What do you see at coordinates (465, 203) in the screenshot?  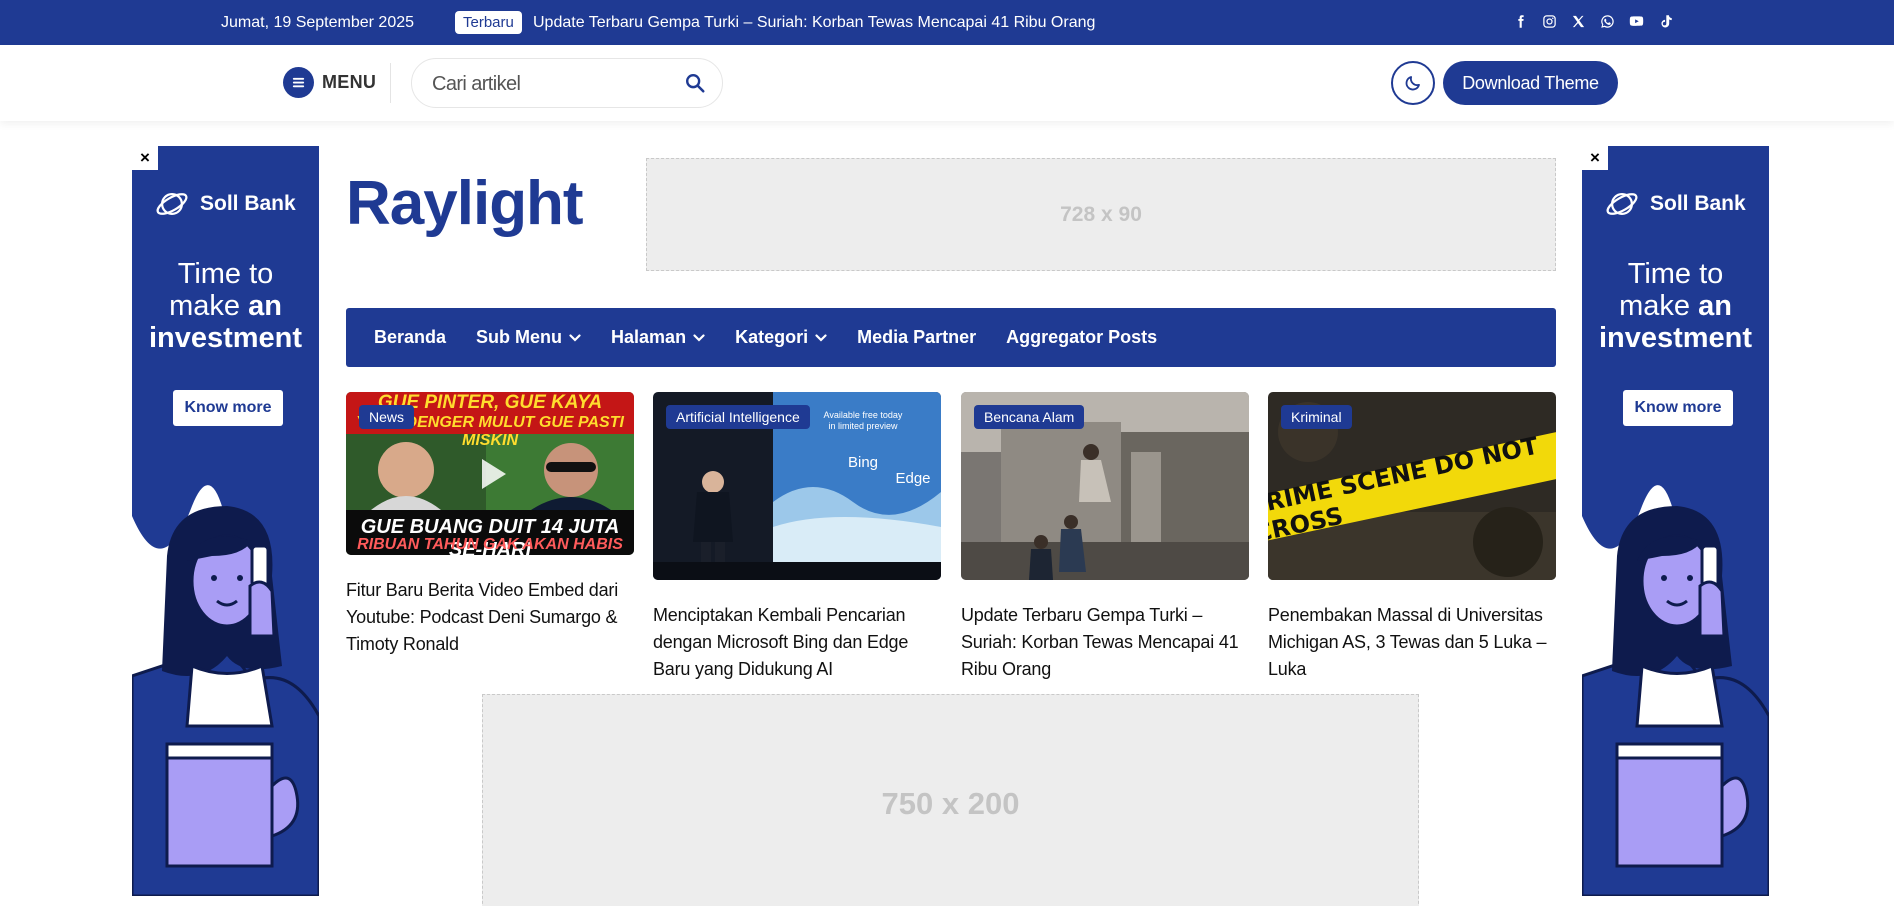 I see `site-logo: Raylight` at bounding box center [465, 203].